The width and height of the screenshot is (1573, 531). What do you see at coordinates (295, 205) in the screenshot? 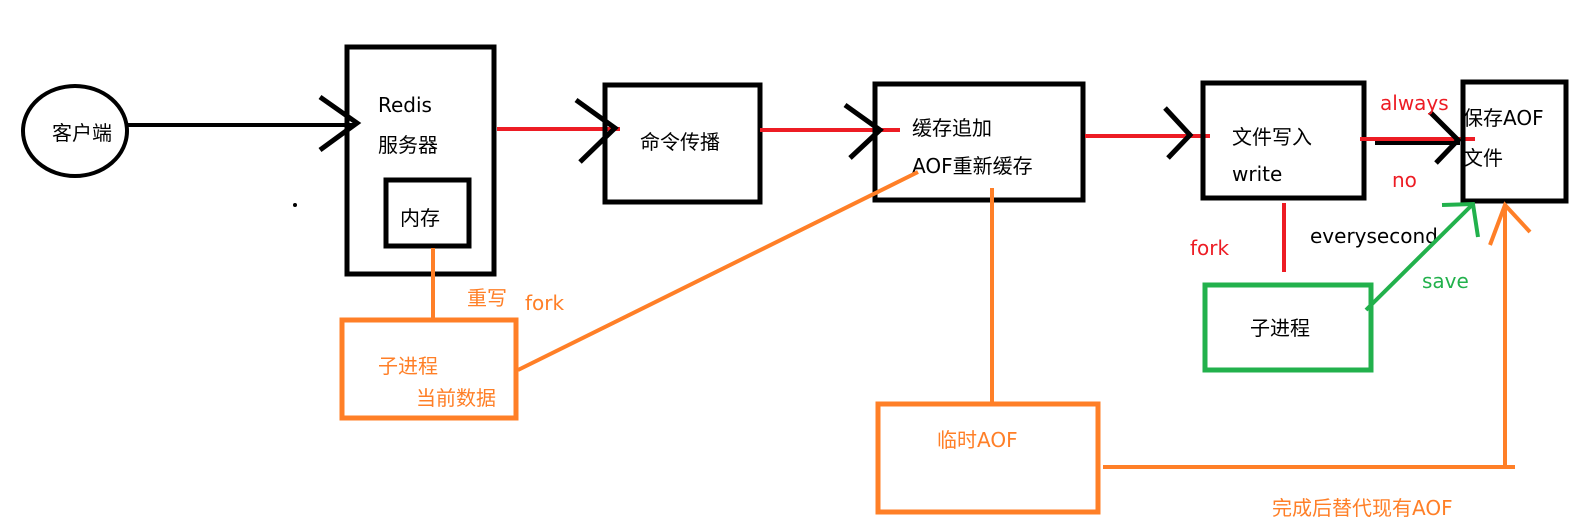
I see `dot` at bounding box center [295, 205].